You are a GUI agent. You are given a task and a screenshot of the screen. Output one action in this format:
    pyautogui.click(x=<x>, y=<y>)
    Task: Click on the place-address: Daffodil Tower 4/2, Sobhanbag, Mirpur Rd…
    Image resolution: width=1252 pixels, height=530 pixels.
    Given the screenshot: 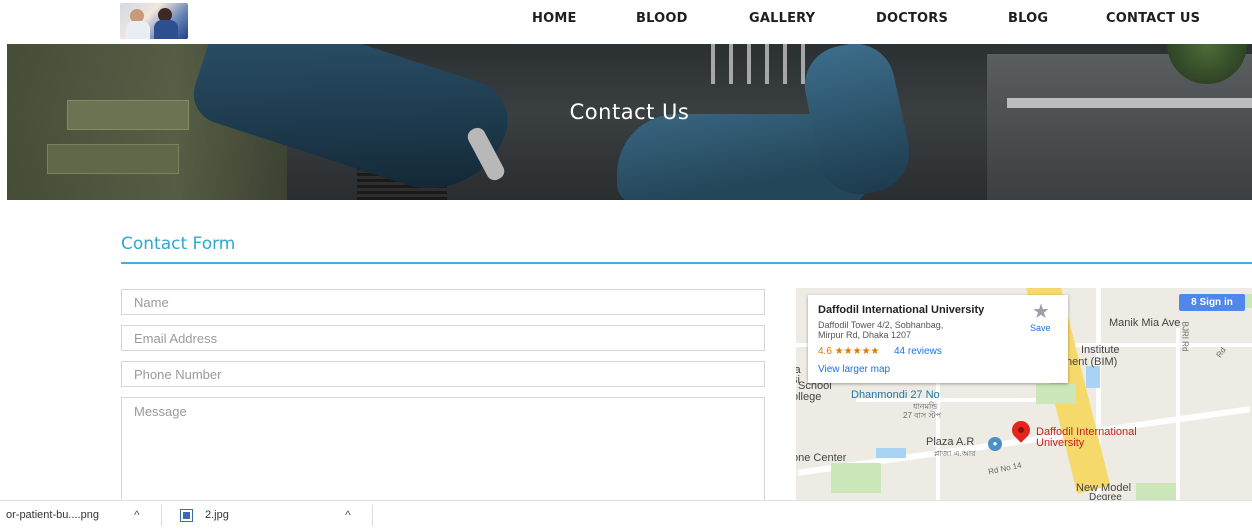 What is the action you would take?
    pyautogui.click(x=881, y=330)
    